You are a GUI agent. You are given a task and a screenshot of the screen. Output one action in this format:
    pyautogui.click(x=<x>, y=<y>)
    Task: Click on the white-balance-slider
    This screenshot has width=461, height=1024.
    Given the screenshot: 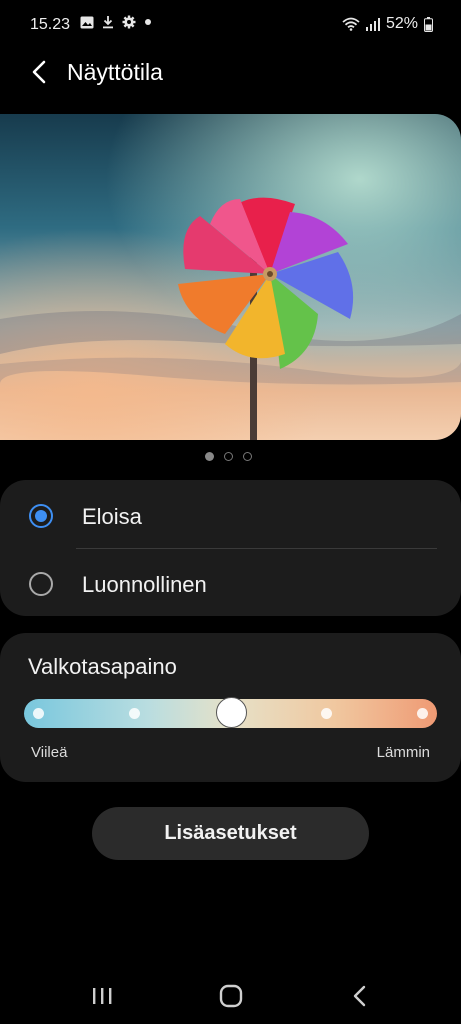 What is the action you would take?
    pyautogui.click(x=230, y=712)
    